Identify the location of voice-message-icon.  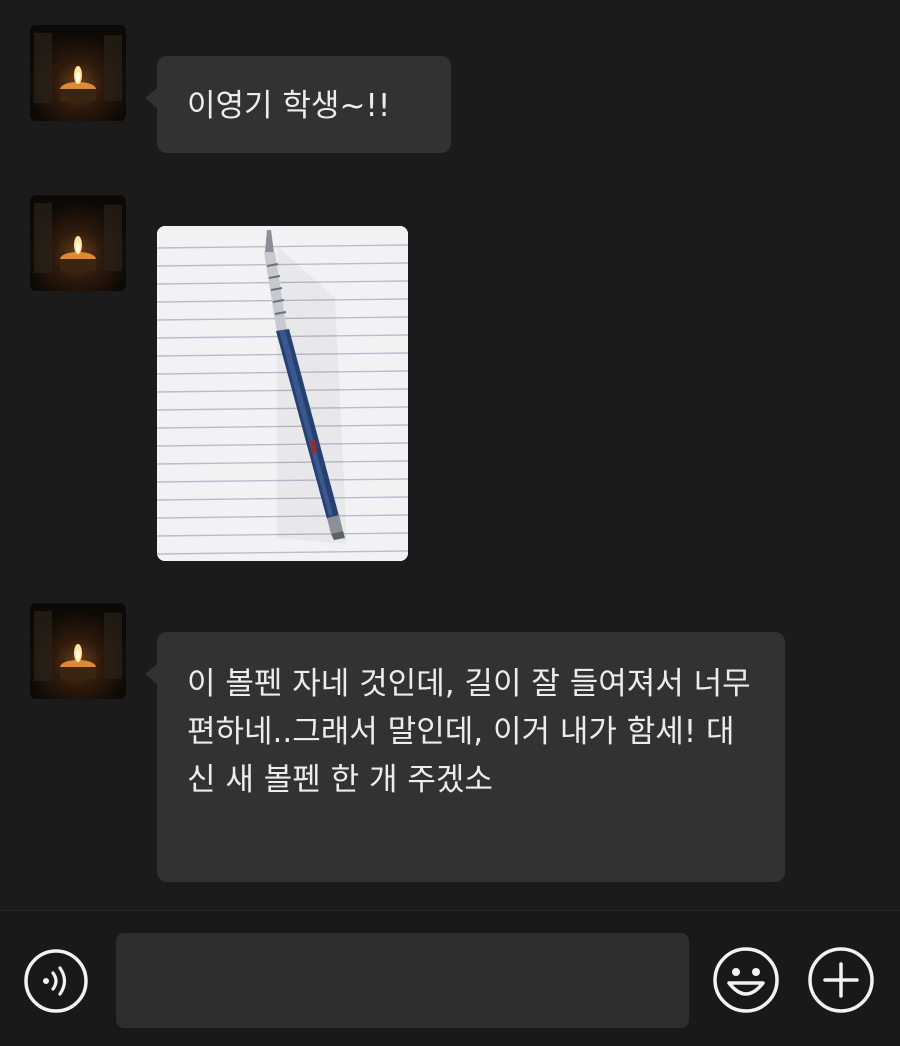
(56, 981).